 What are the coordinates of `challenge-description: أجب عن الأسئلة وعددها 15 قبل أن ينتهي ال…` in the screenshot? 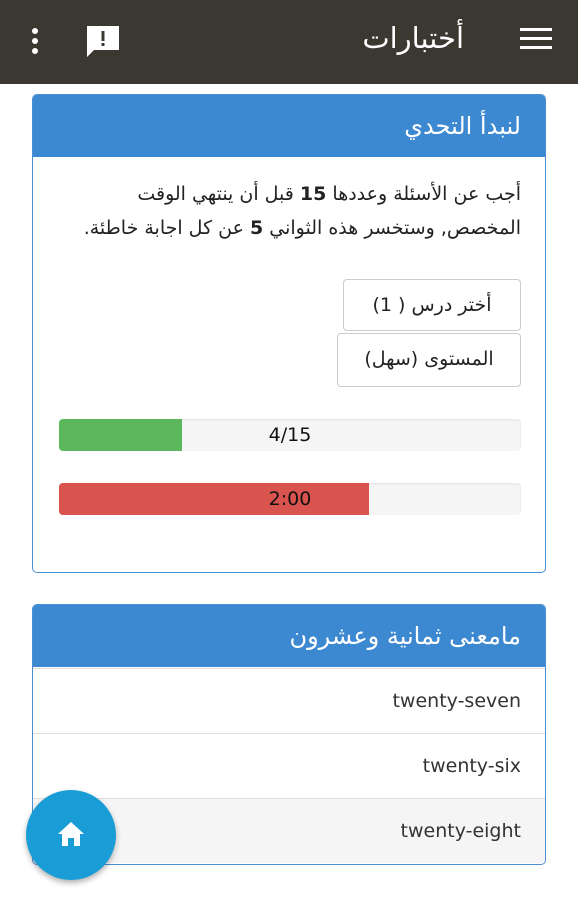 It's located at (302, 211).